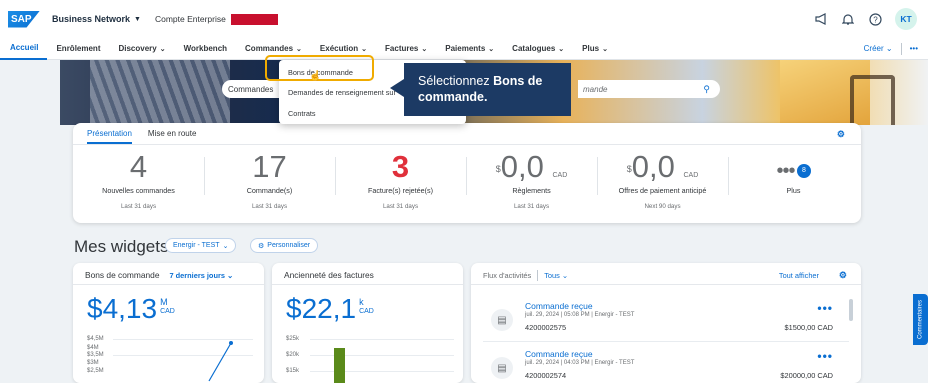  I want to click on kpi-label: Règlements, so click(531, 190).